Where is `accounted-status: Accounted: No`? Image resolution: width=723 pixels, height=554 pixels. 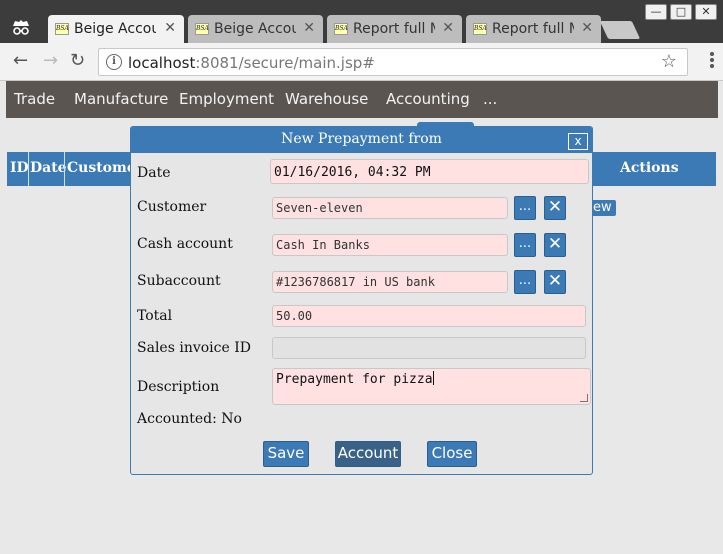
accounted-status: Accounted: No is located at coordinates (189, 419).